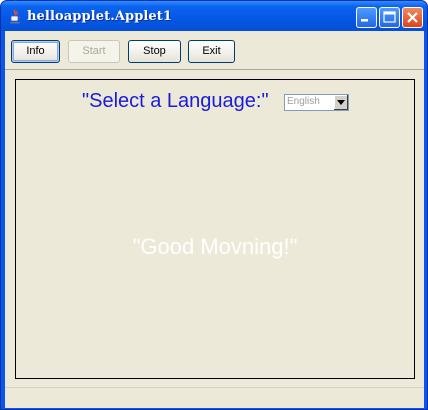  I want to click on button-toolbar: Info Start Stop Exit, so click(214, 50).